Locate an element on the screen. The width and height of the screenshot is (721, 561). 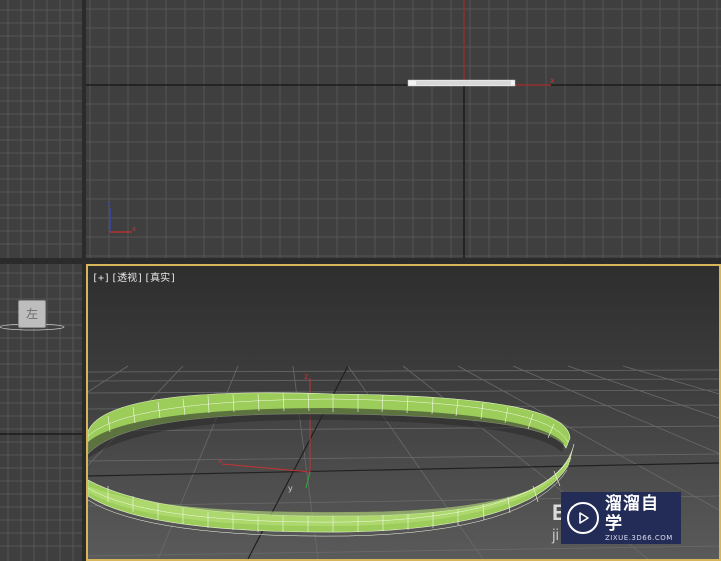
front-mini-axis-z-label: z is located at coordinates (109, 204).